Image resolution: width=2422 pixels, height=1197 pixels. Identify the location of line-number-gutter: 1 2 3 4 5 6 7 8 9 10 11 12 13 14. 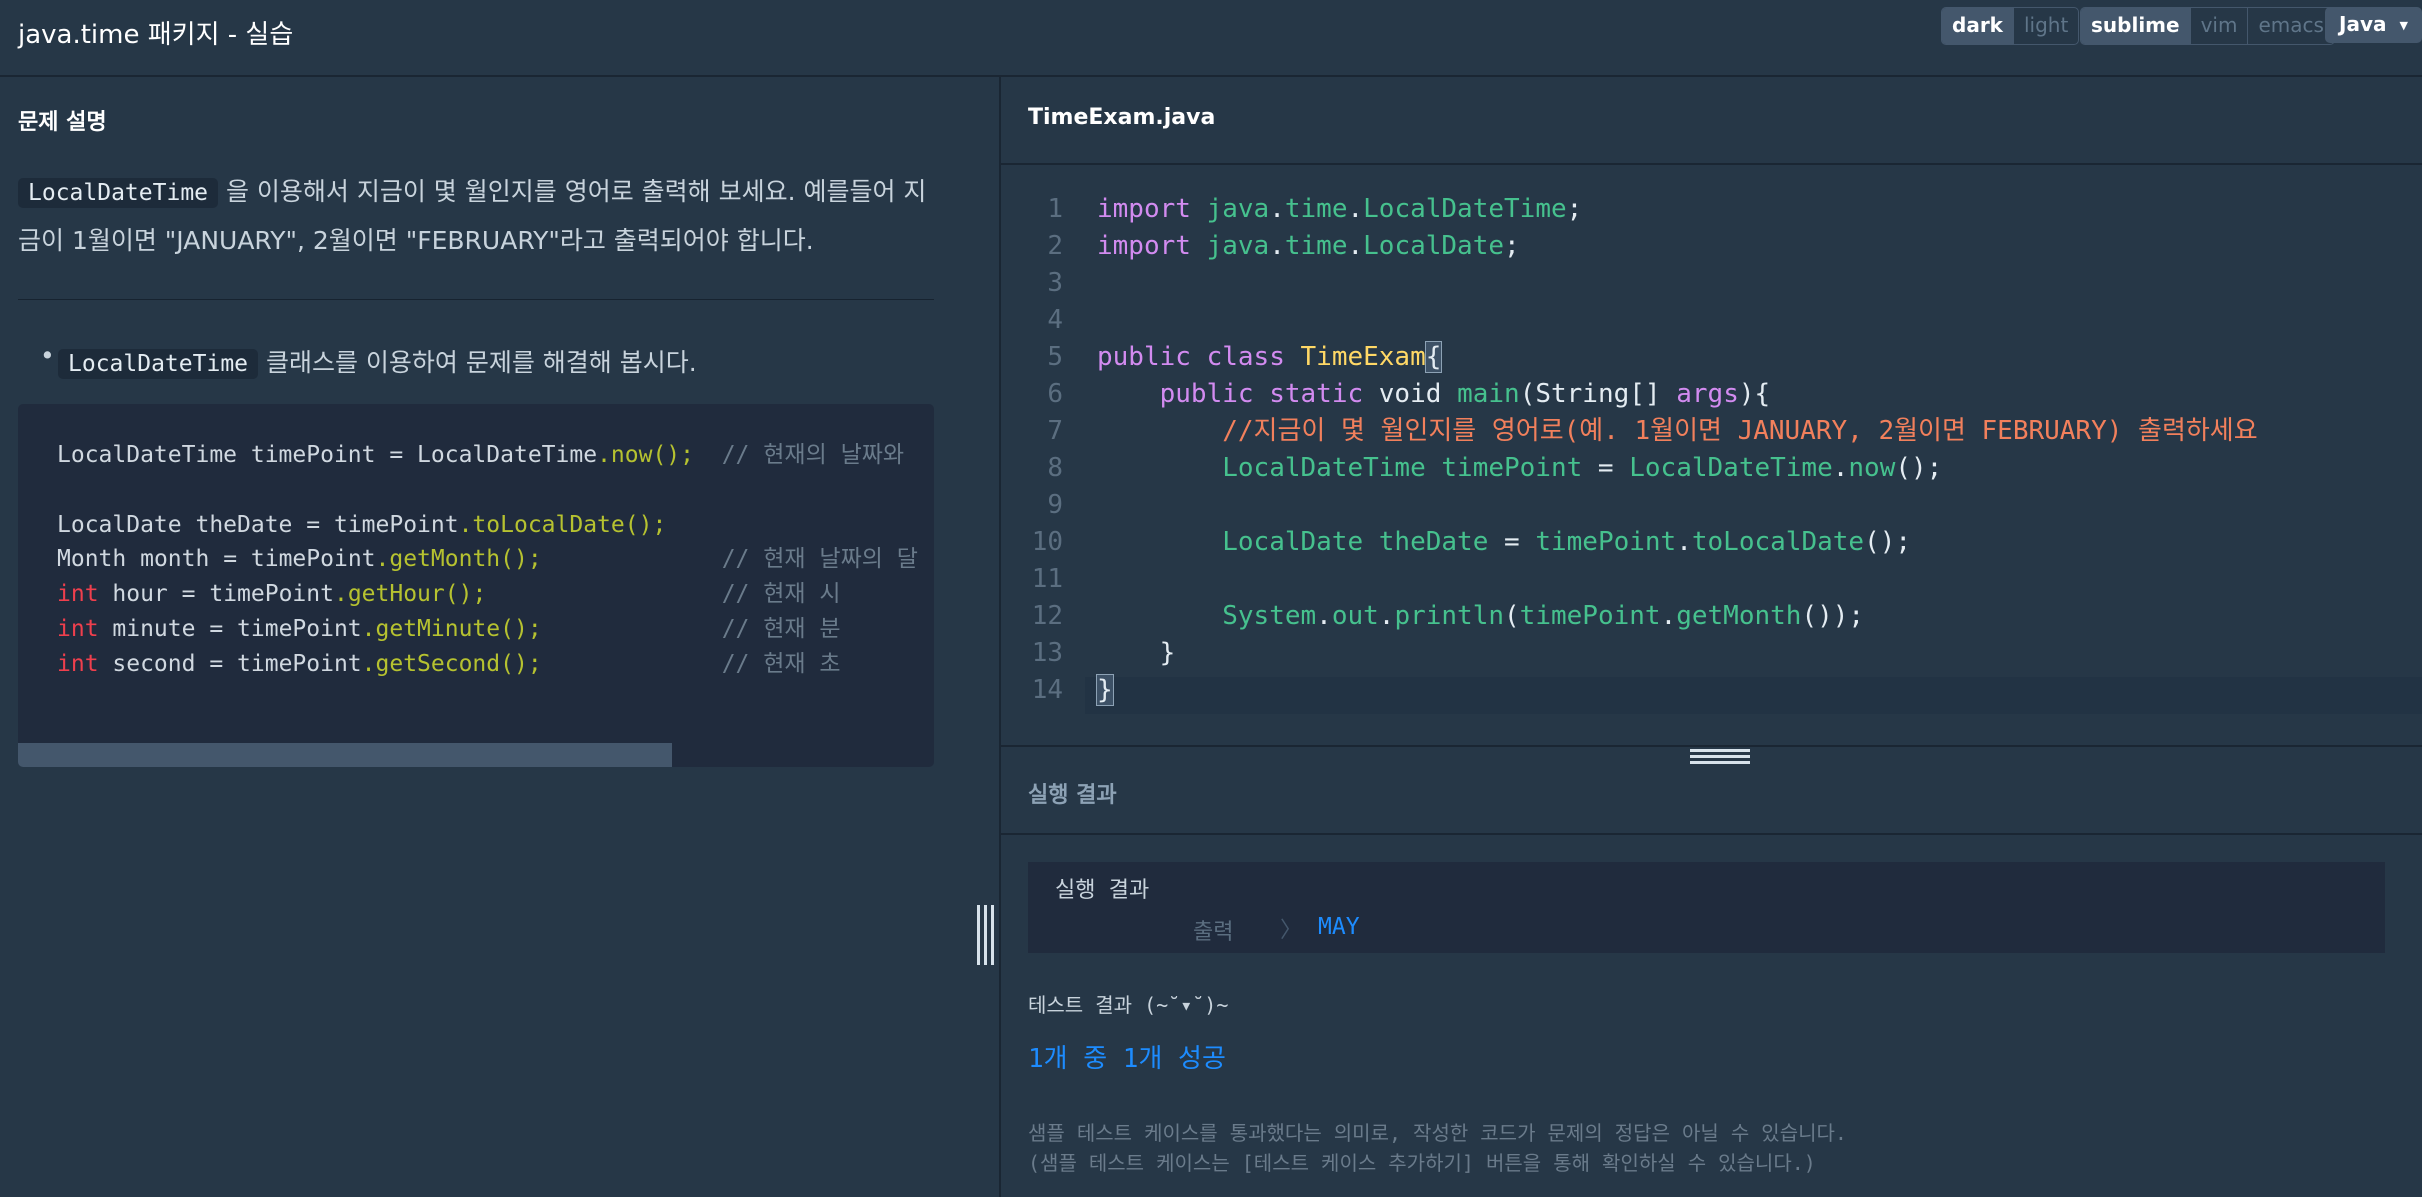
(1032, 450).